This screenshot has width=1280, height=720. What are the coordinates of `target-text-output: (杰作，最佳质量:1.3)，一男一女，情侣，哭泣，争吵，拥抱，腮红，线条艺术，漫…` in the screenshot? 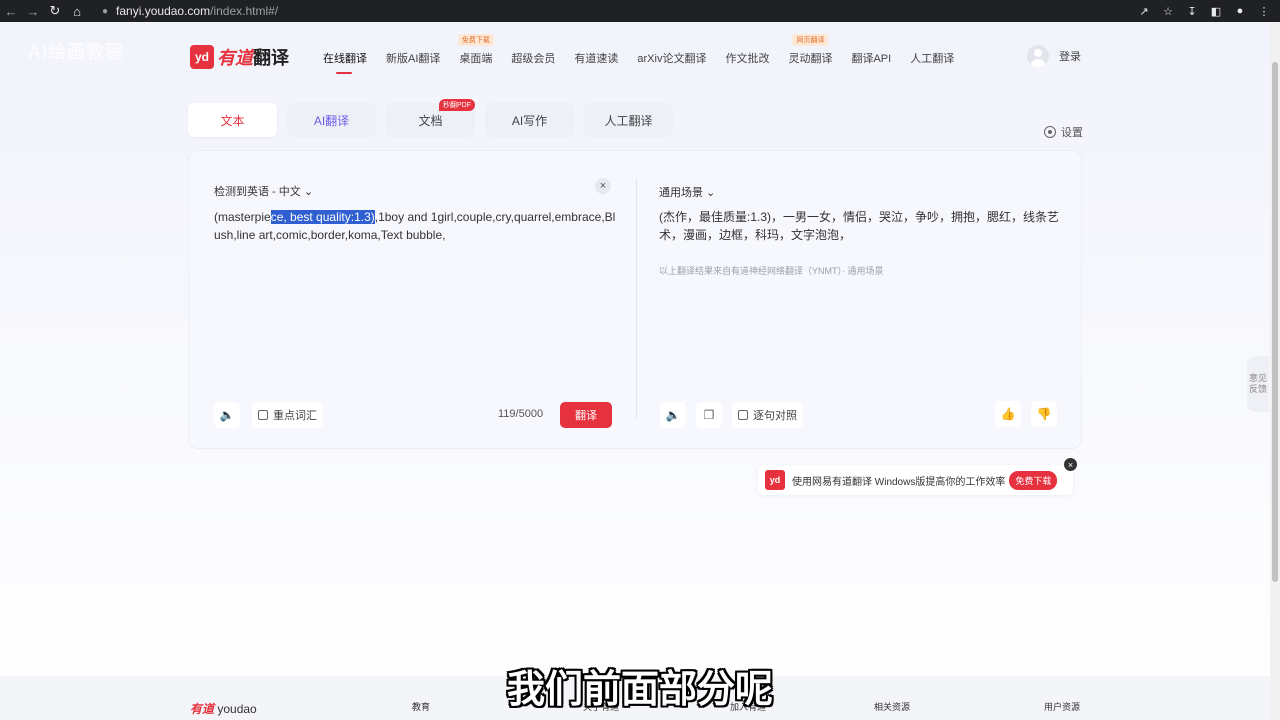 It's located at (859, 226).